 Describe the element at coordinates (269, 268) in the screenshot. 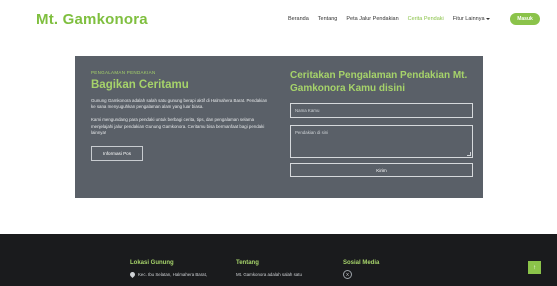

I see `footer-about: Tentang Mt. Gamkonora adalah salah satu` at that location.